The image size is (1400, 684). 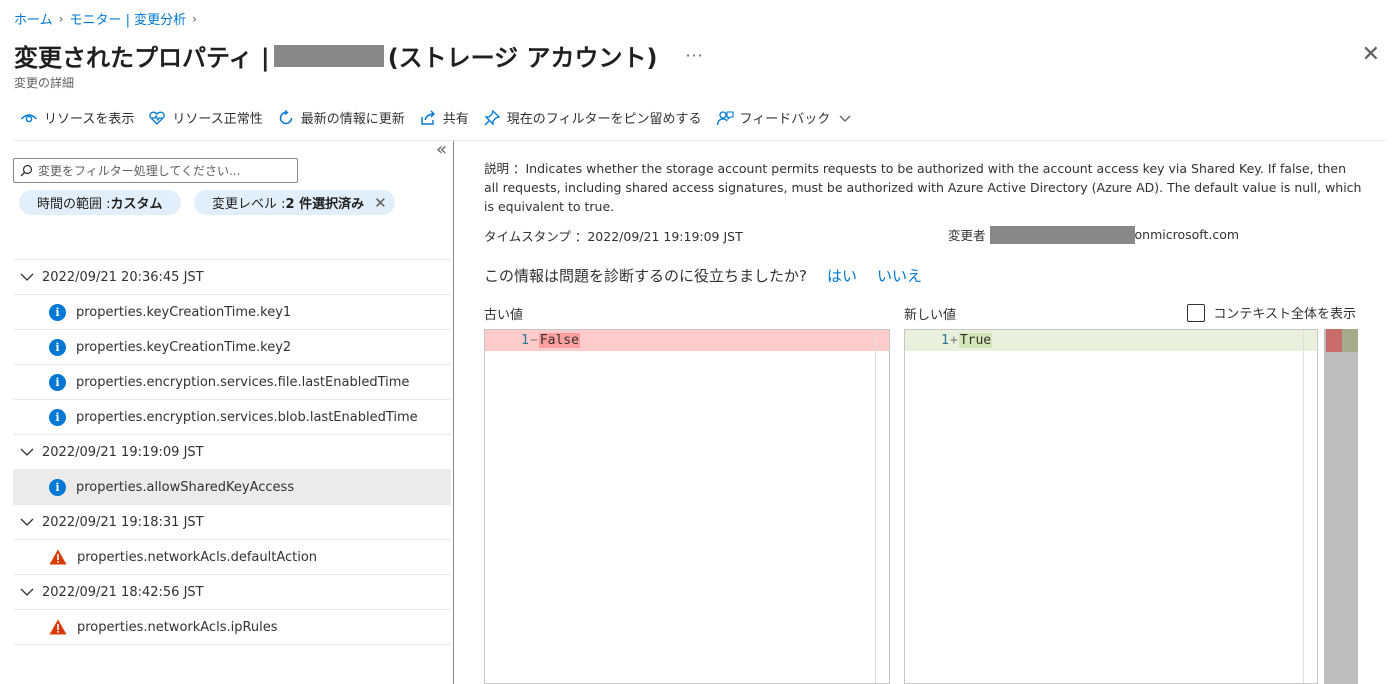 What do you see at coordinates (232, 277) in the screenshot?
I see `change-group-header: 2022/09/21 20:36:45 JST` at bounding box center [232, 277].